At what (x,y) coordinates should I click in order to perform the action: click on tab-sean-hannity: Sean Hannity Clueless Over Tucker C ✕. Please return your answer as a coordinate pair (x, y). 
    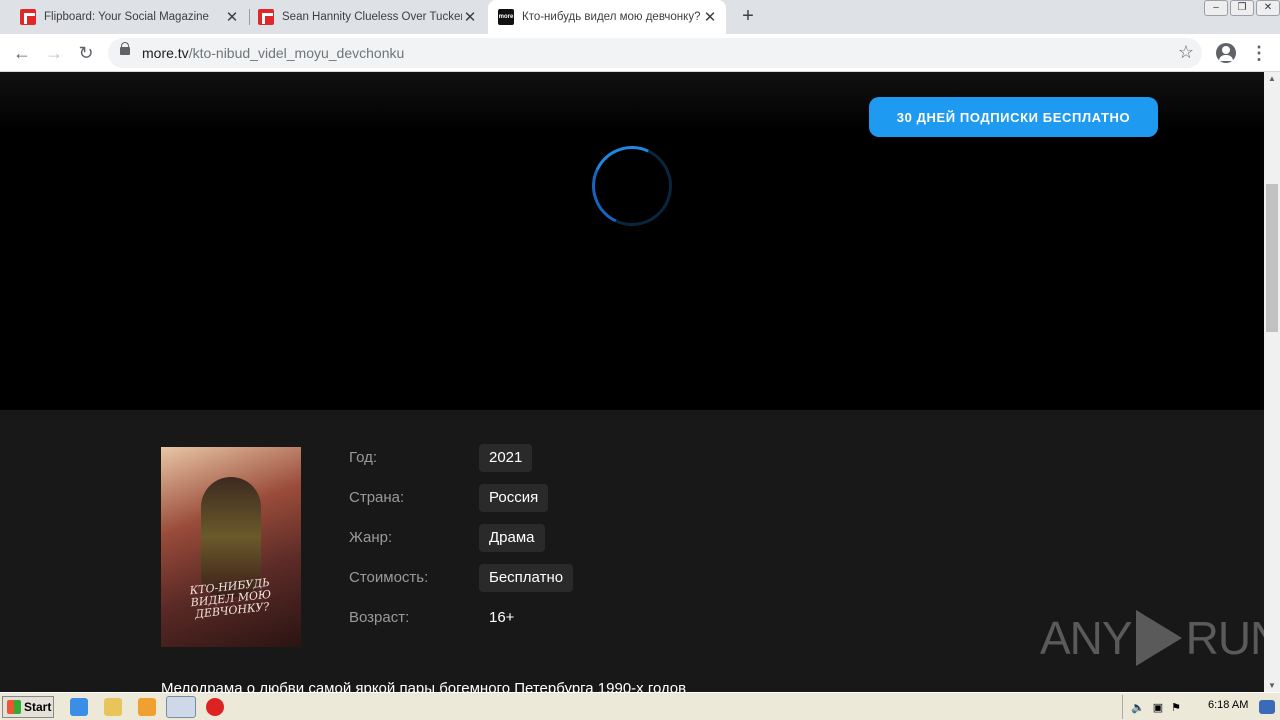
    Looking at the image, I should click on (362, 17).